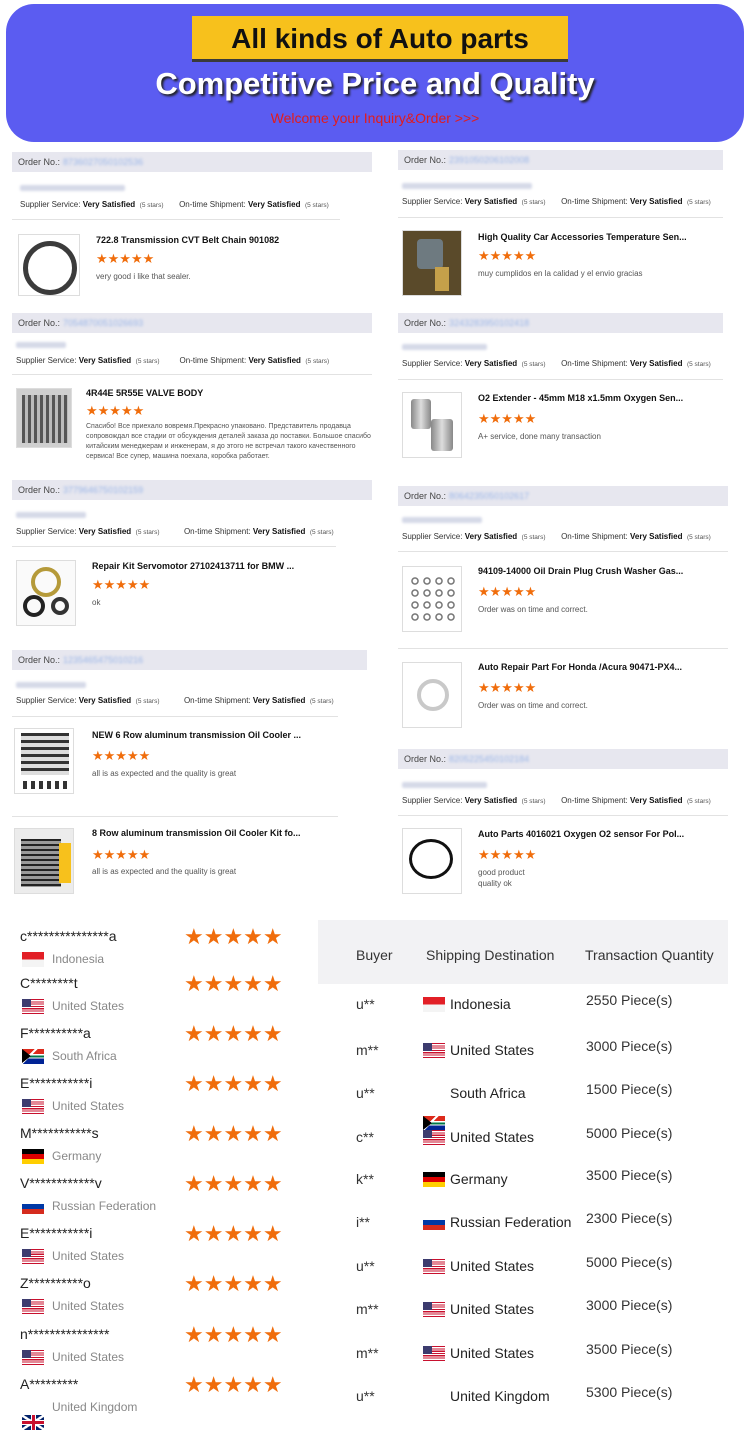 The height and width of the screenshot is (1434, 750). What do you see at coordinates (629, 1089) in the screenshot?
I see `transaction-quantity: 1500 Piece(s)` at bounding box center [629, 1089].